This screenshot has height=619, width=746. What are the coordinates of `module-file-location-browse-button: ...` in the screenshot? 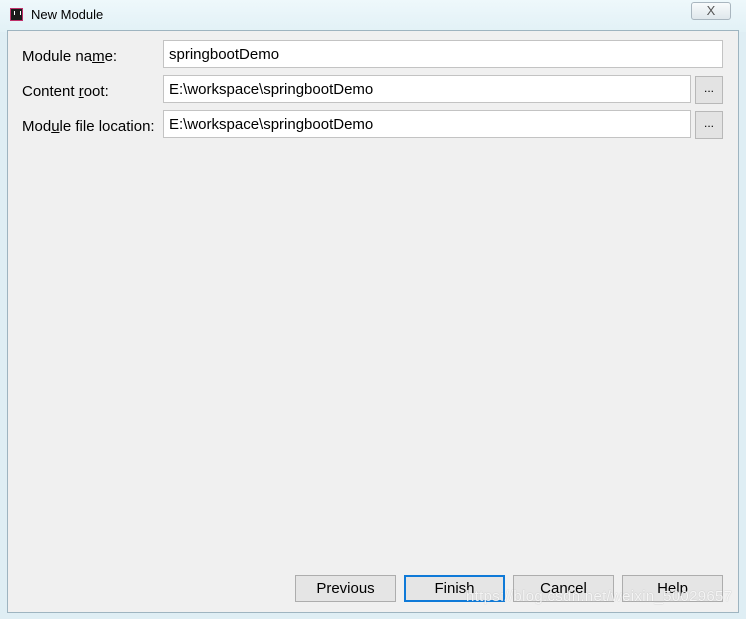 It's located at (709, 125).